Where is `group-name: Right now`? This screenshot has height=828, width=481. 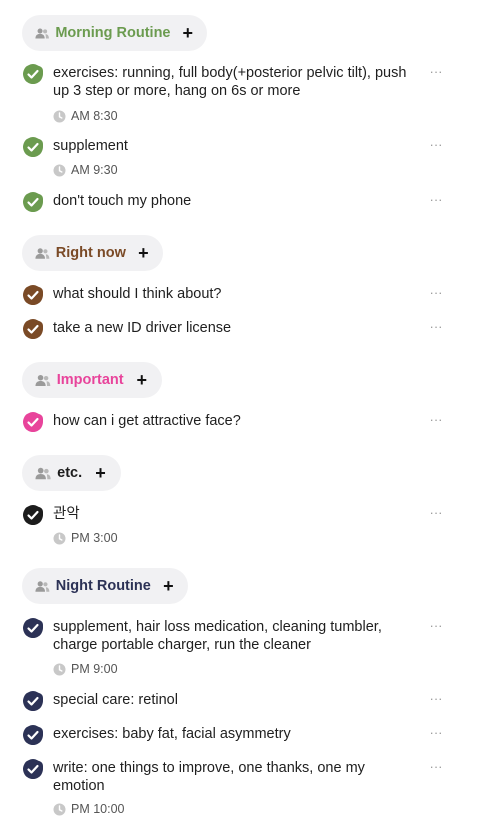
group-name: Right now is located at coordinates (90, 253).